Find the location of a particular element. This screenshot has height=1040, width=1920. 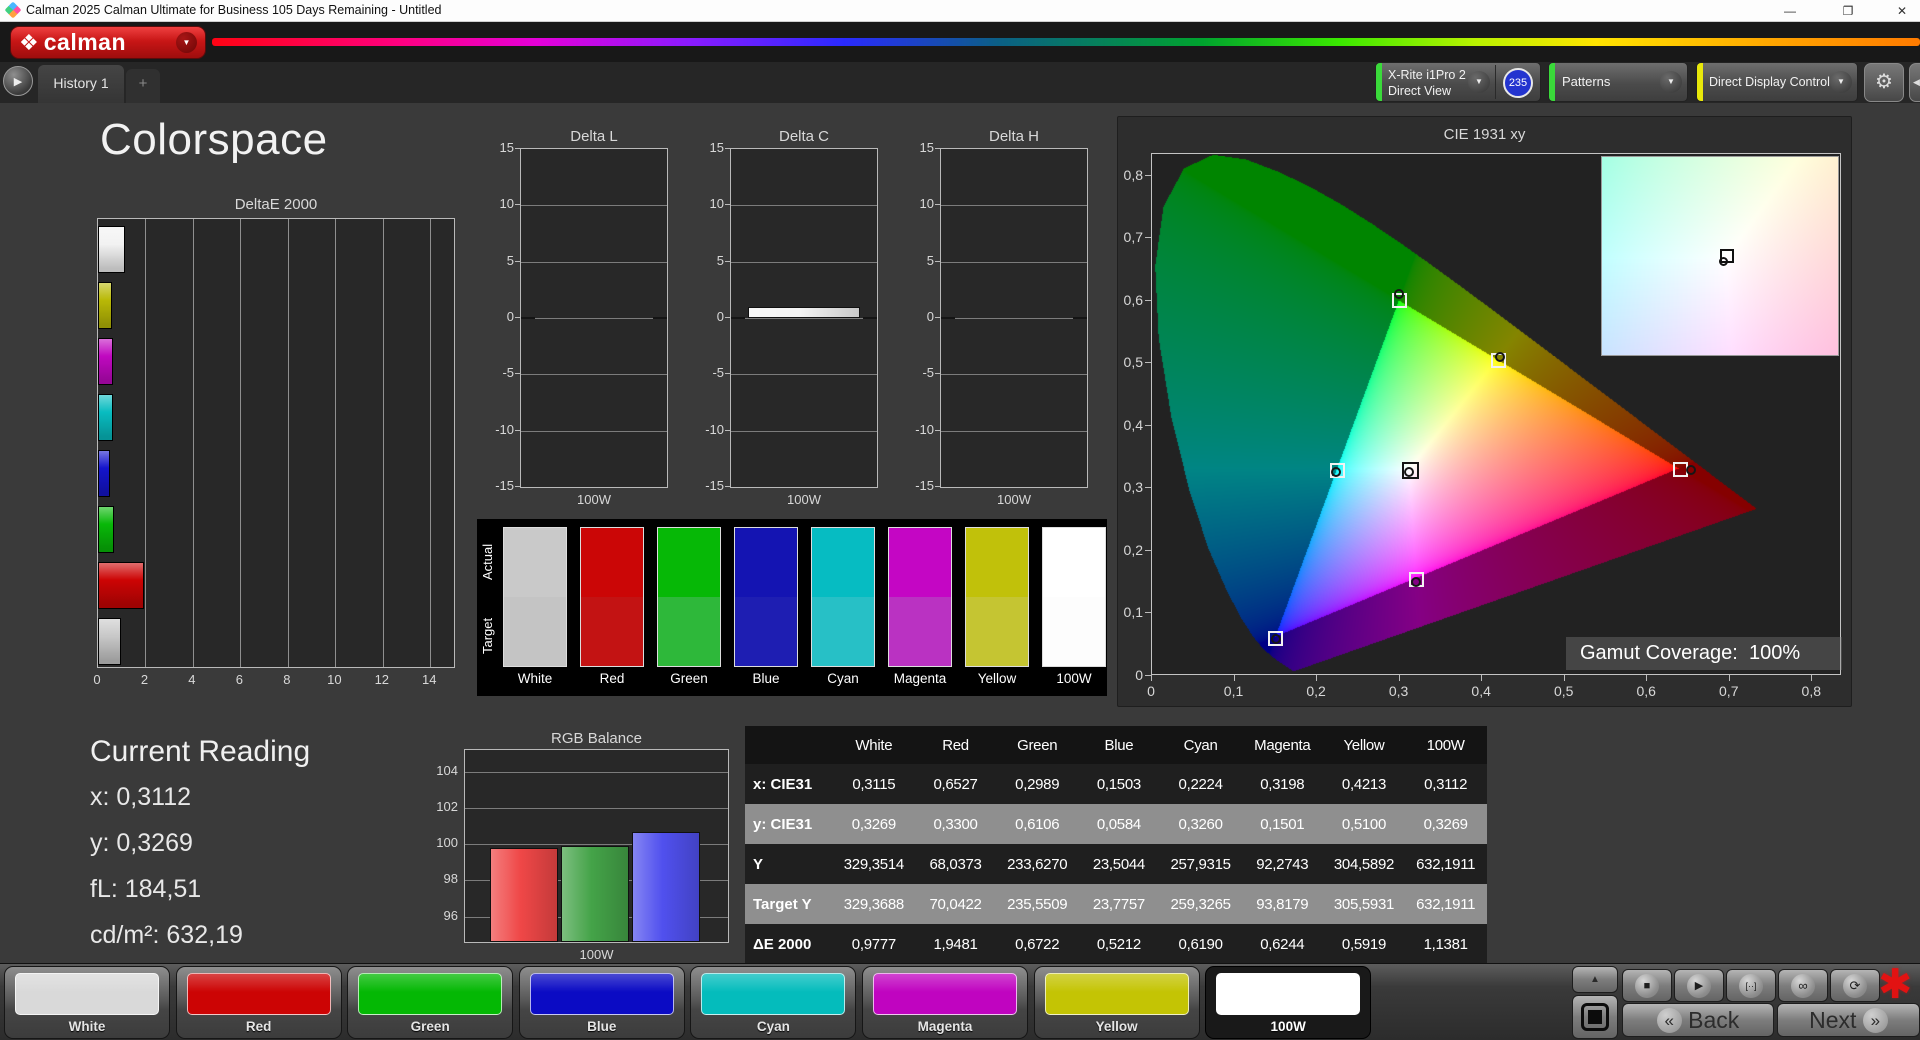

swatch-label: Cyan is located at coordinates (843, 678).